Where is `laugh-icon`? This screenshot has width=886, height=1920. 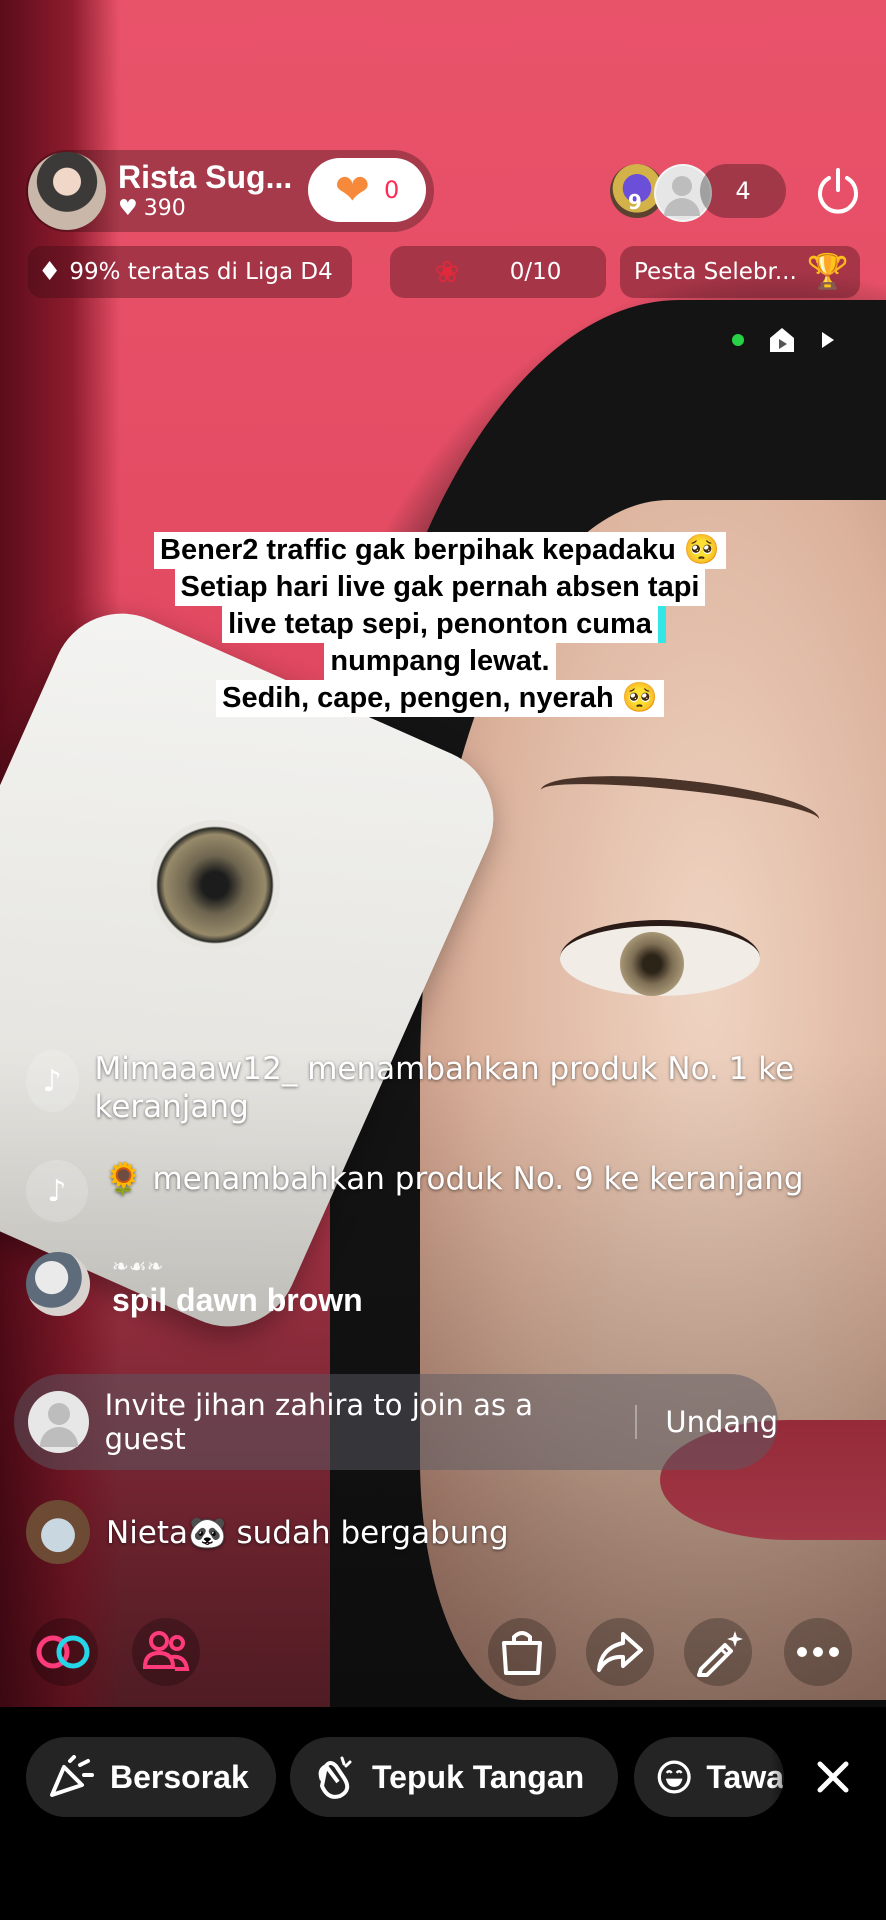
laugh-icon is located at coordinates (674, 1777).